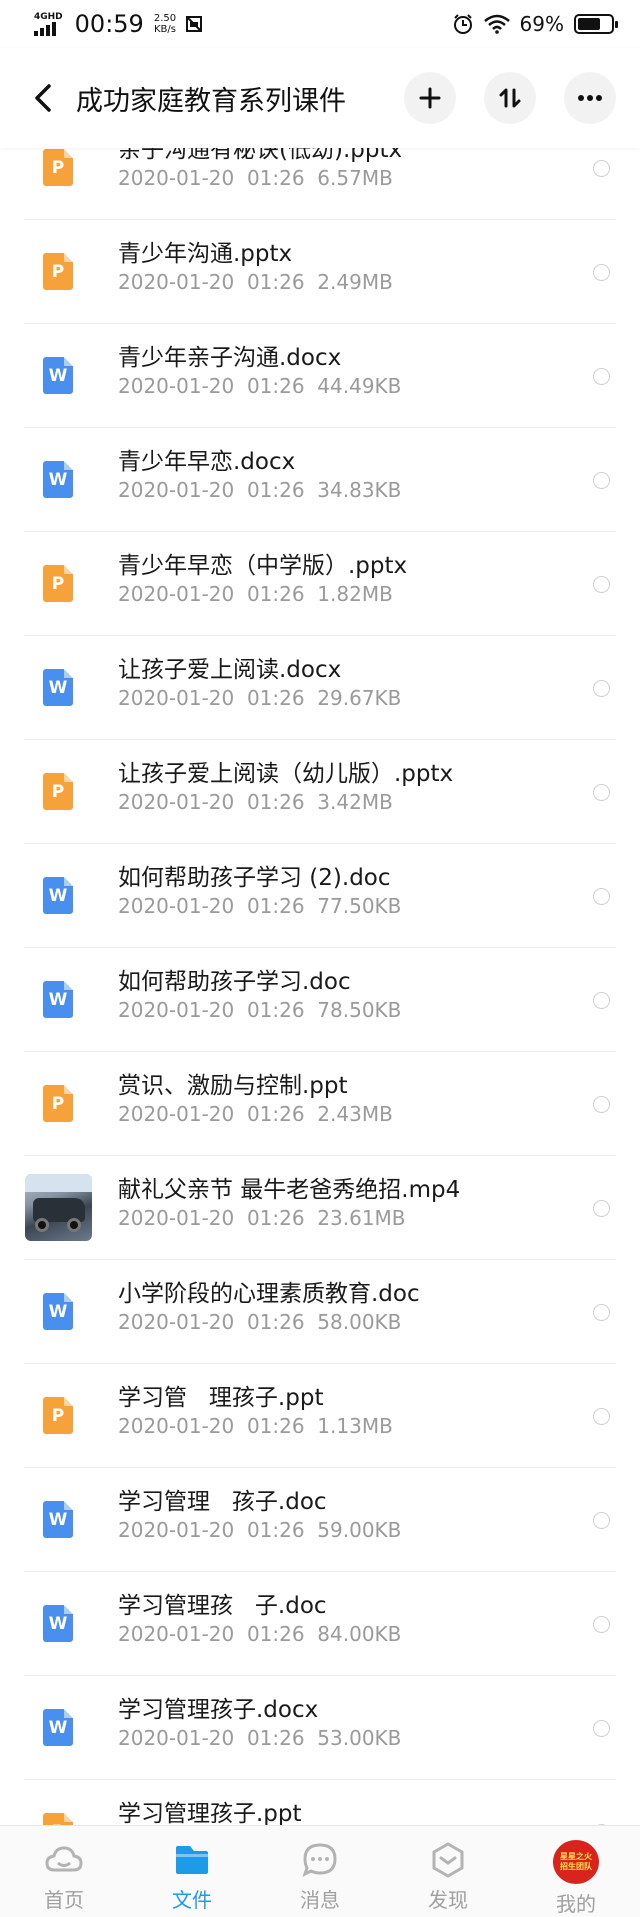 The width and height of the screenshot is (640, 1917). I want to click on file-row: W 小学阶段的心理素质教育.doc 2020-01-20 01:26 58.00KB, so click(320, 1312).